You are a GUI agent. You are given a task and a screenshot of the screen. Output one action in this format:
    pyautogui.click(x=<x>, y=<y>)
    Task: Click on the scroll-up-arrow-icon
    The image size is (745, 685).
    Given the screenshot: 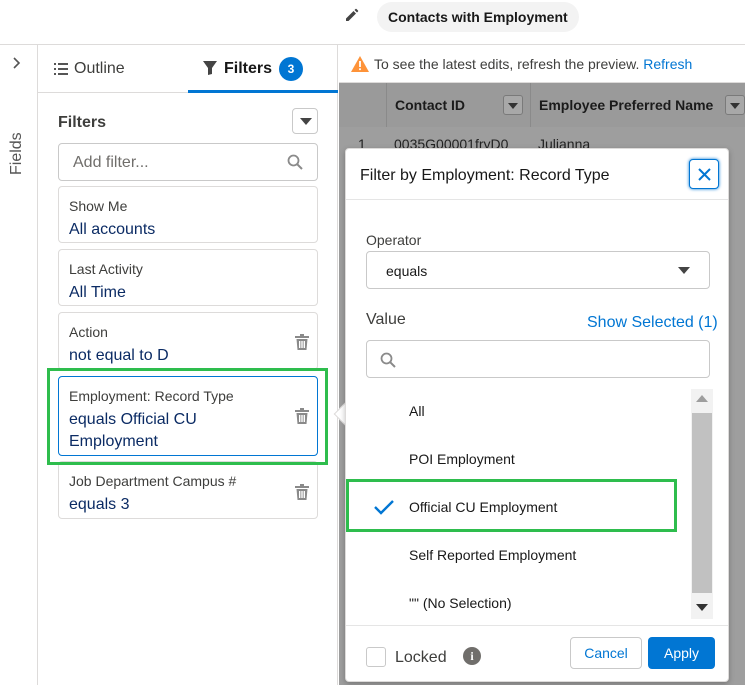 What is the action you would take?
    pyautogui.click(x=702, y=398)
    